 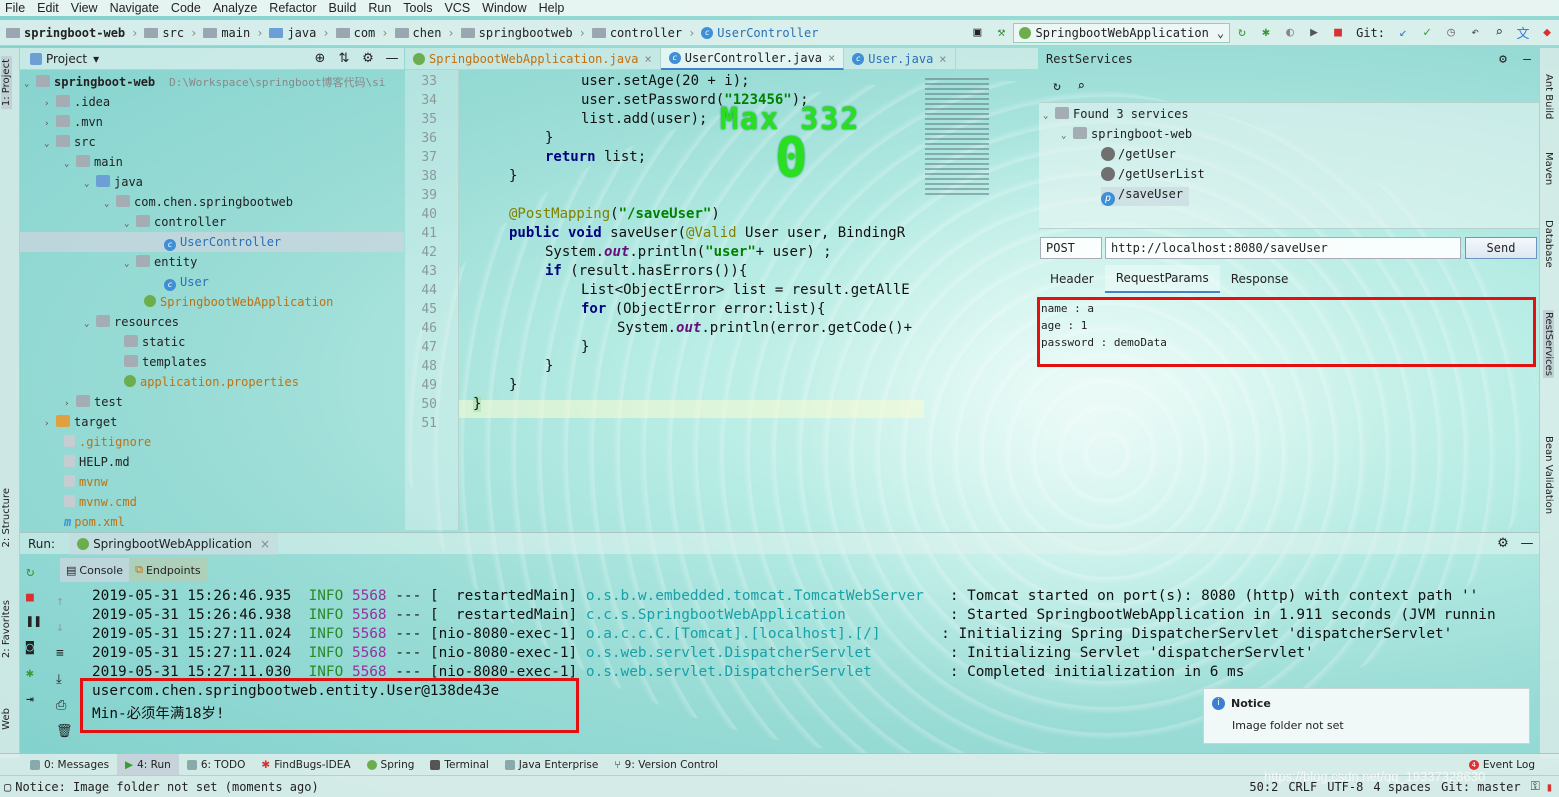 I want to click on code-line: if (result.hasErrors()){, so click(x=646, y=271).